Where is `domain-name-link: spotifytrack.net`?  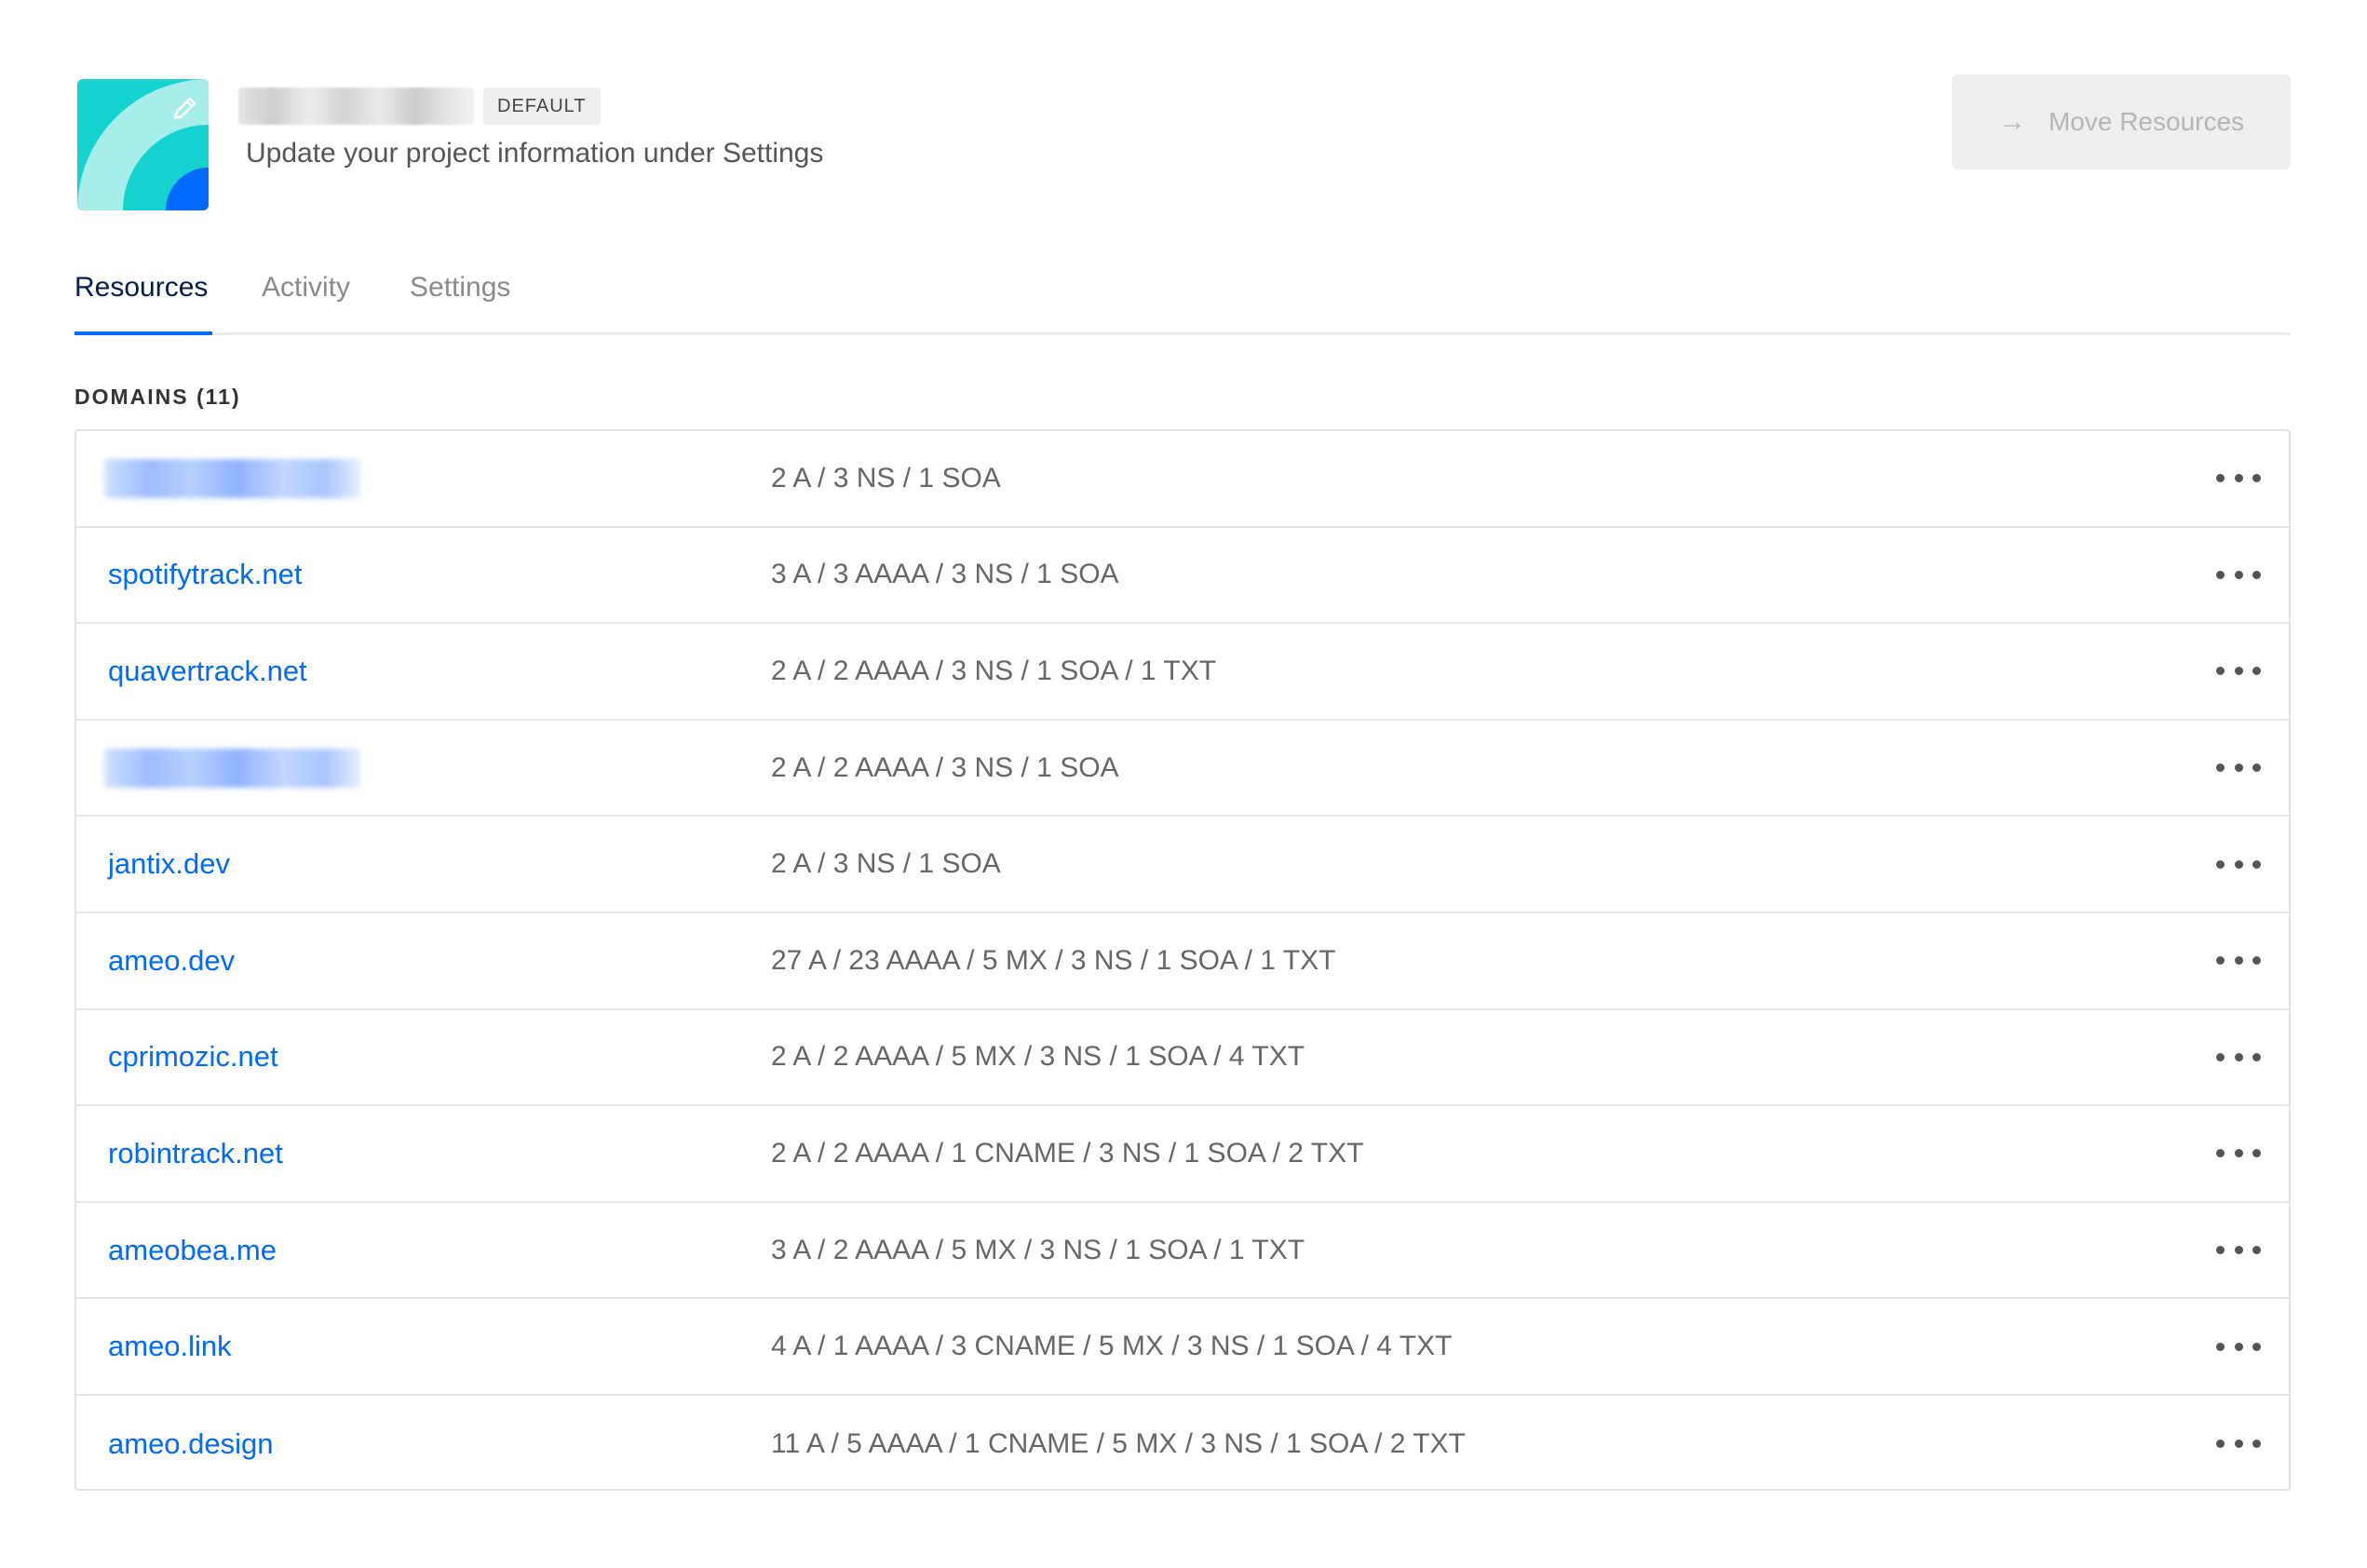 domain-name-link: spotifytrack.net is located at coordinates (205, 574).